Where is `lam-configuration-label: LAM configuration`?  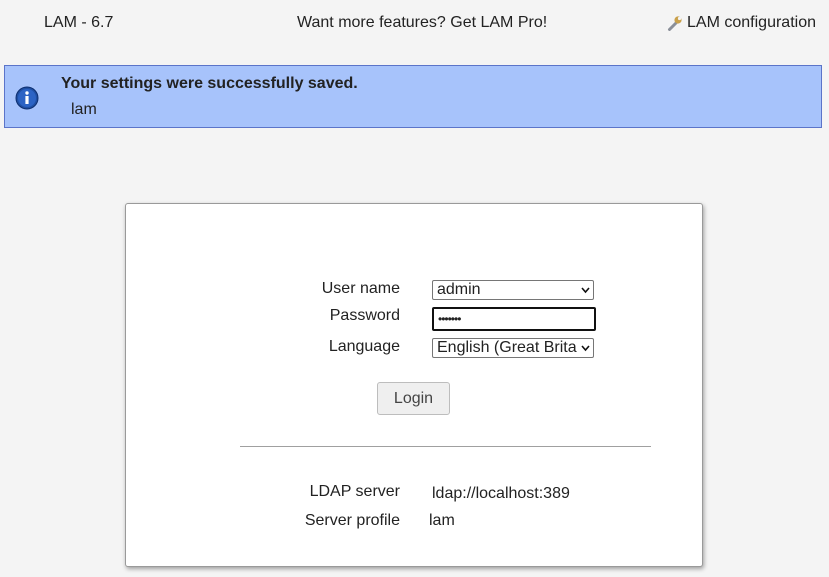
lam-configuration-label: LAM configuration is located at coordinates (751, 22).